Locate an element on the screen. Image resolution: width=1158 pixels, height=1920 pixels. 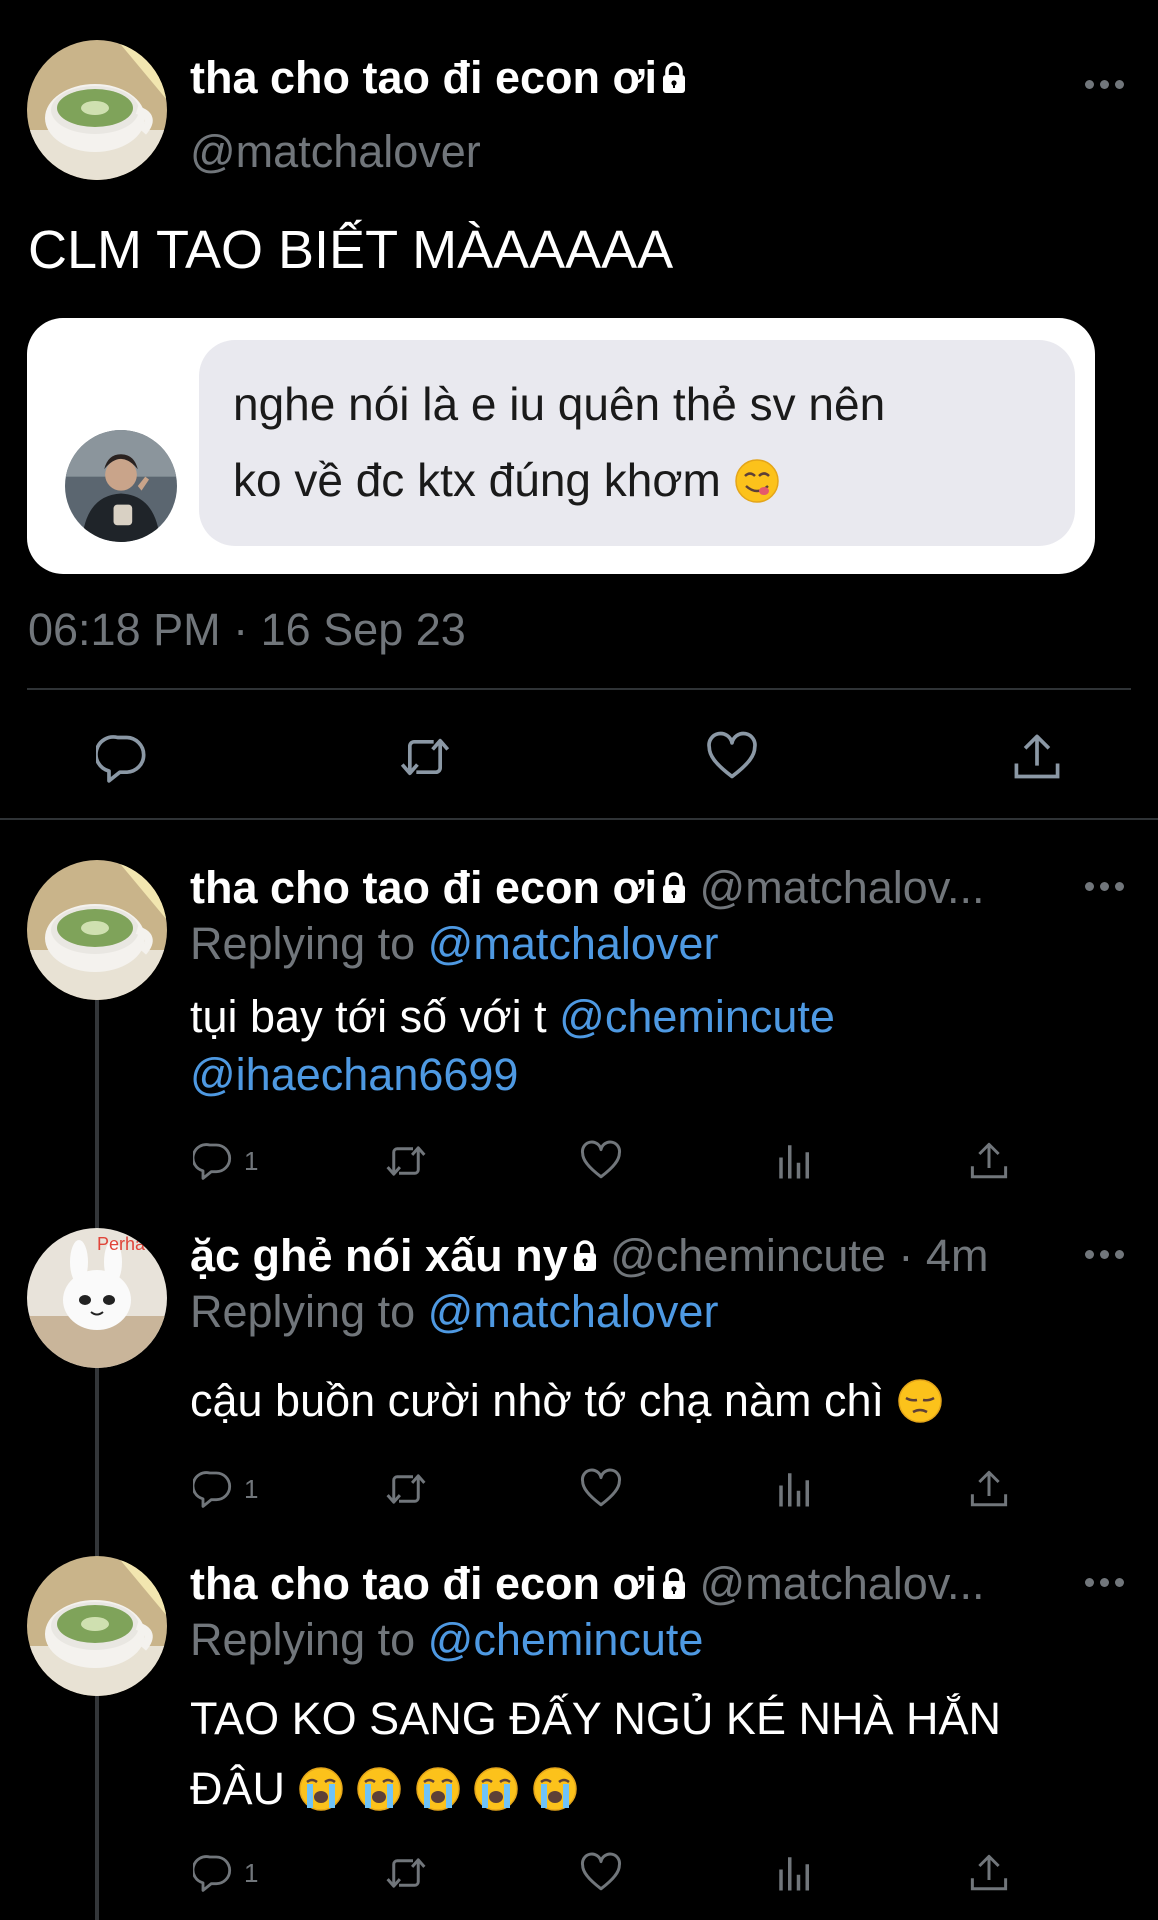
reply-text-plain: cậu buồn cười nhờ tớ chạ nàm chì is located at coordinates (537, 1400).